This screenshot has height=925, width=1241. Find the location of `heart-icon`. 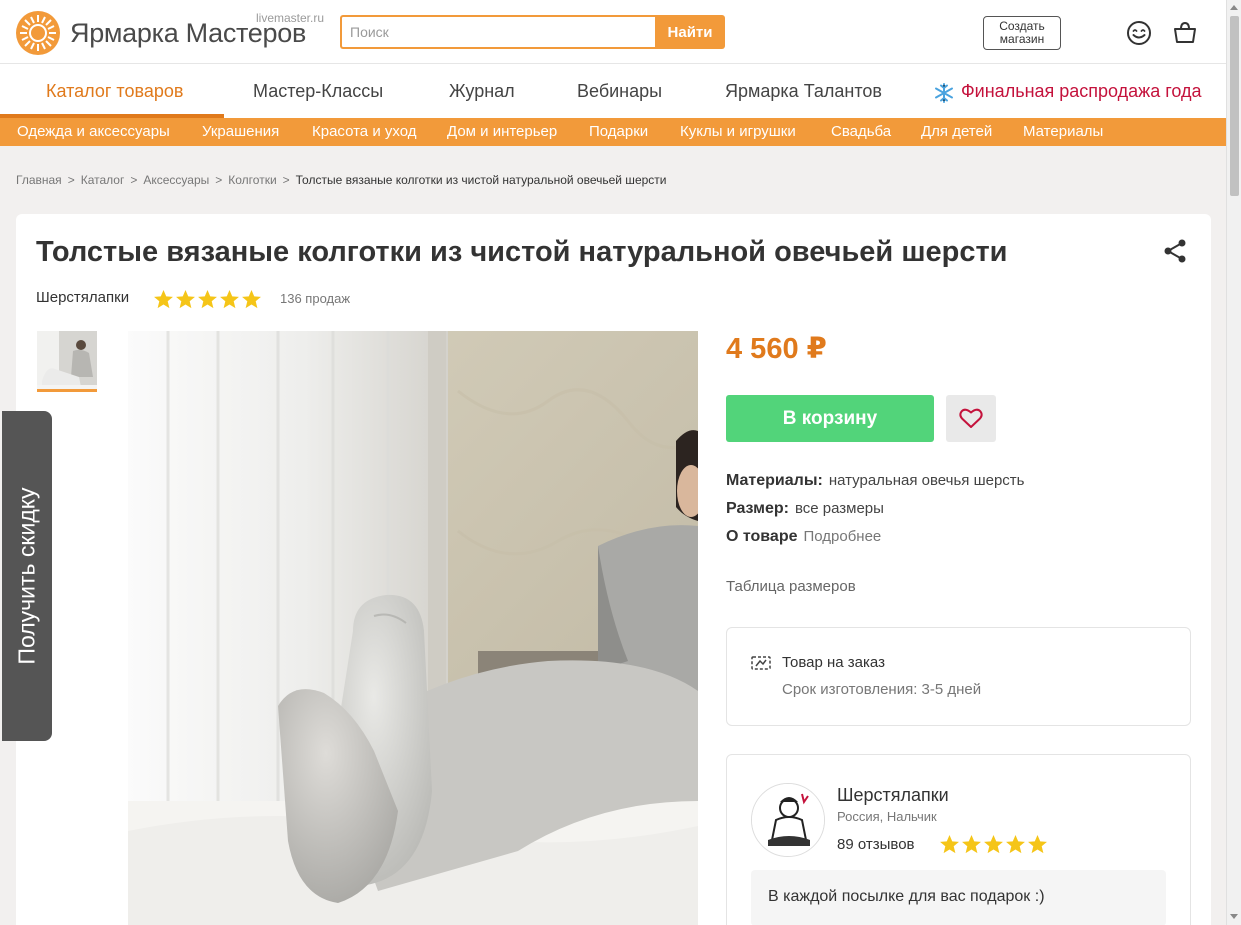

heart-icon is located at coordinates (971, 418).